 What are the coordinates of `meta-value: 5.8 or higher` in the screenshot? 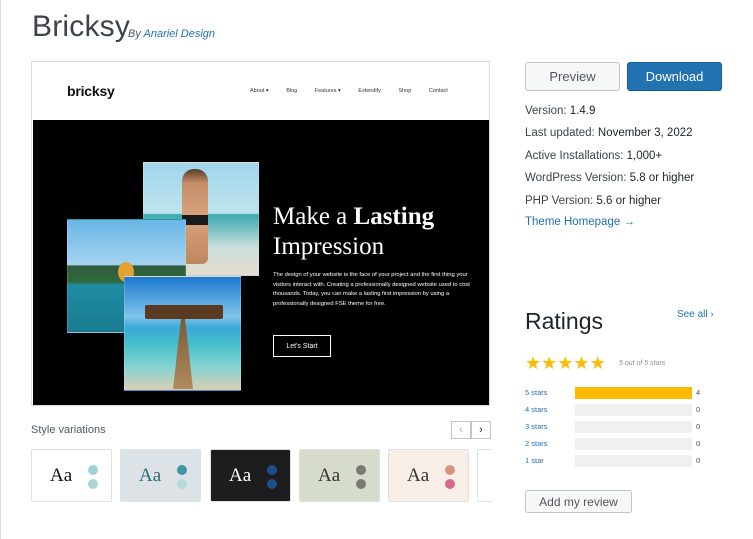 It's located at (662, 178).